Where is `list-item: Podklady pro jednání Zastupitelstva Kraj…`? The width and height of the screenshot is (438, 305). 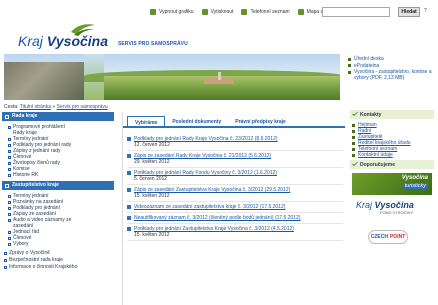
list-item: Podklady pro jednání Zastupitelstva Kraj… is located at coordinates (235, 232).